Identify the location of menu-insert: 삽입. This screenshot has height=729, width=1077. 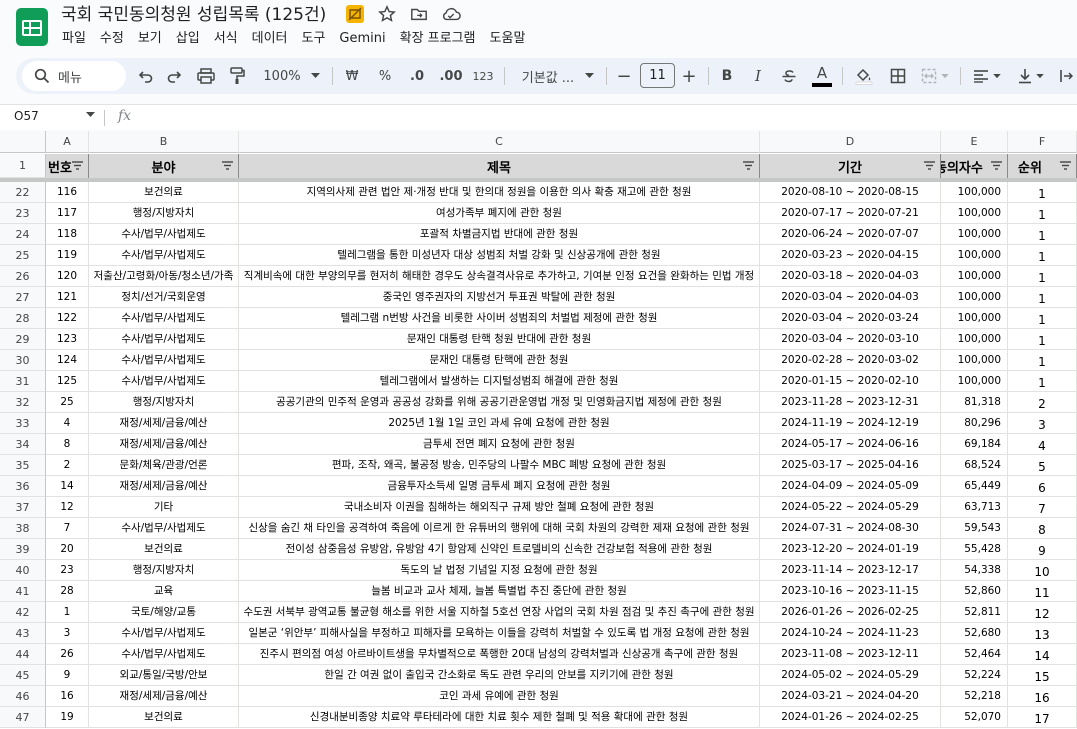
(188, 39).